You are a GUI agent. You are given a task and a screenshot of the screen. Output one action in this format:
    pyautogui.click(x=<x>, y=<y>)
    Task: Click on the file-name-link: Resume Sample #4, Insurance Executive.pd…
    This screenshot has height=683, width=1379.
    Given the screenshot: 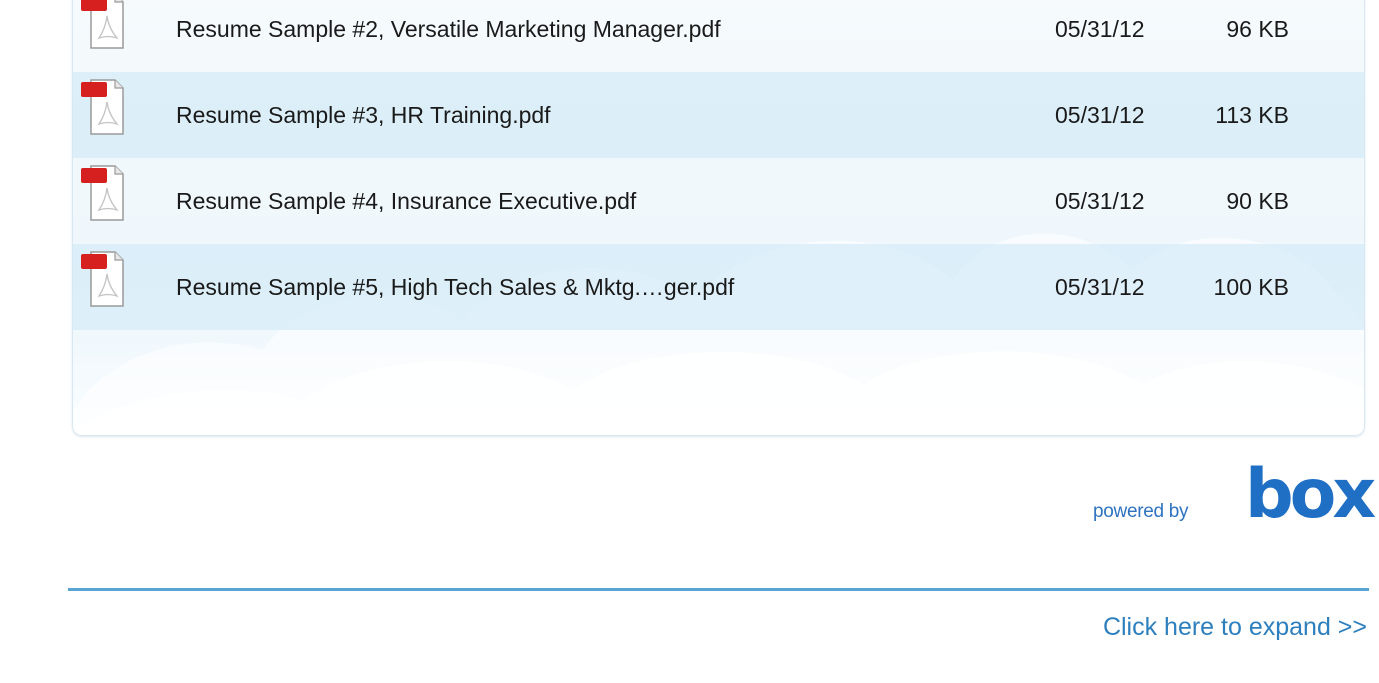 What is the action you would take?
    pyautogui.click(x=406, y=201)
    